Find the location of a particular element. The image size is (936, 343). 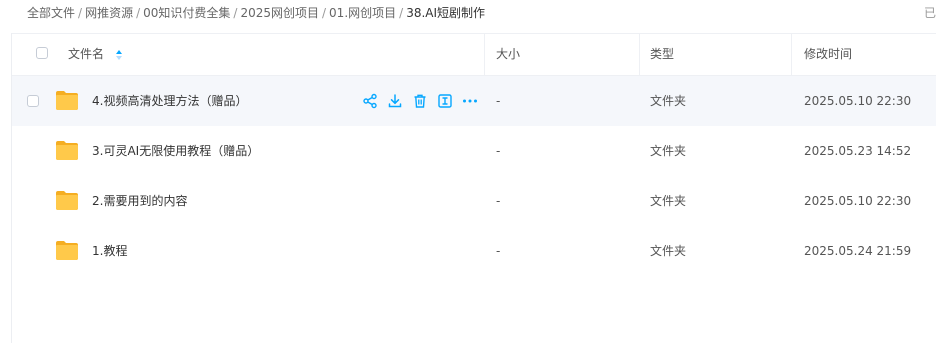

rename-icon is located at coordinates (445, 101).